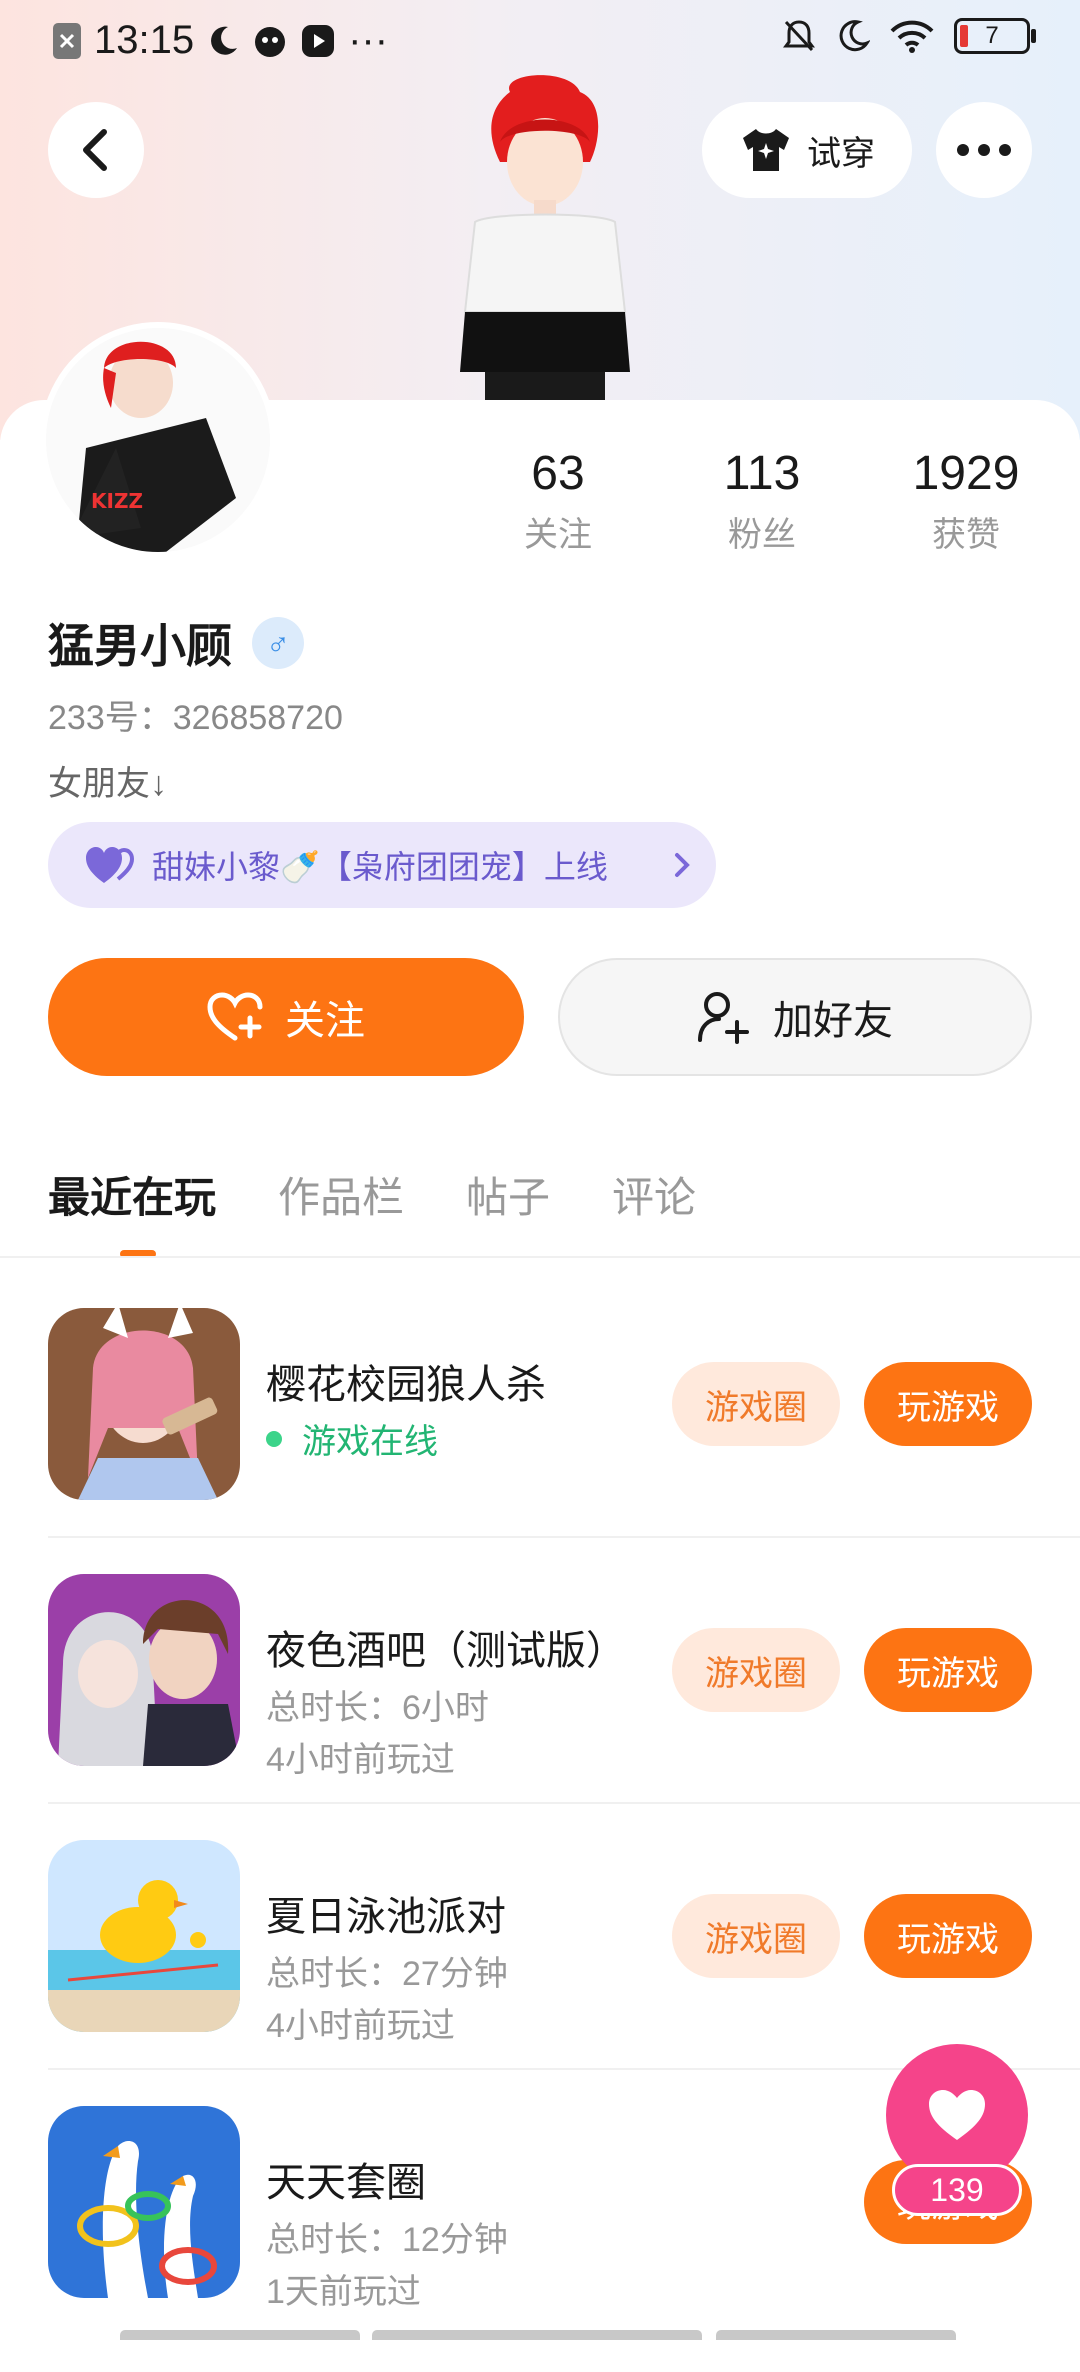  I want to click on wifi-icon, so click(912, 36).